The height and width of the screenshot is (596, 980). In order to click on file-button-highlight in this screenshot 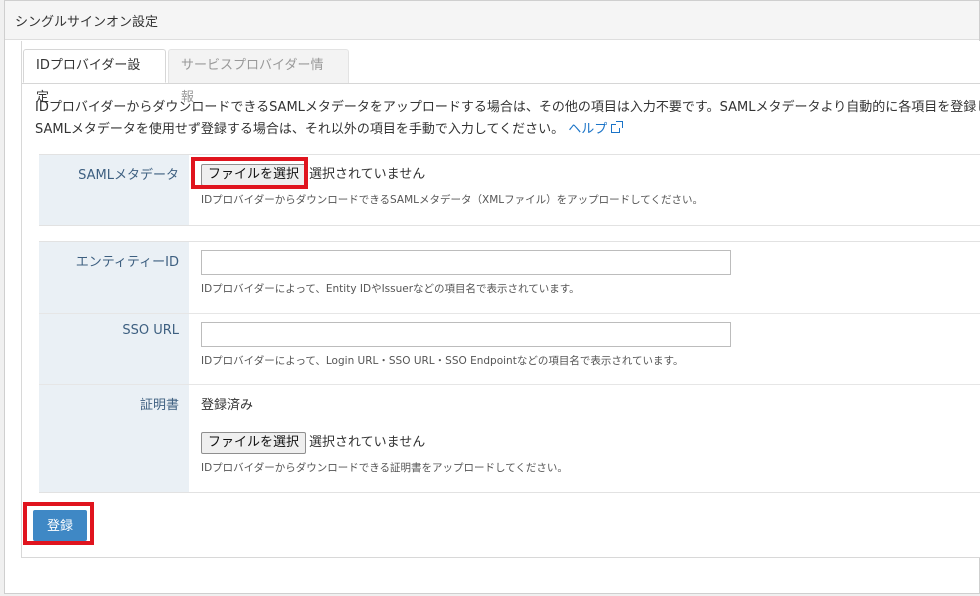, I will do `click(249, 173)`.